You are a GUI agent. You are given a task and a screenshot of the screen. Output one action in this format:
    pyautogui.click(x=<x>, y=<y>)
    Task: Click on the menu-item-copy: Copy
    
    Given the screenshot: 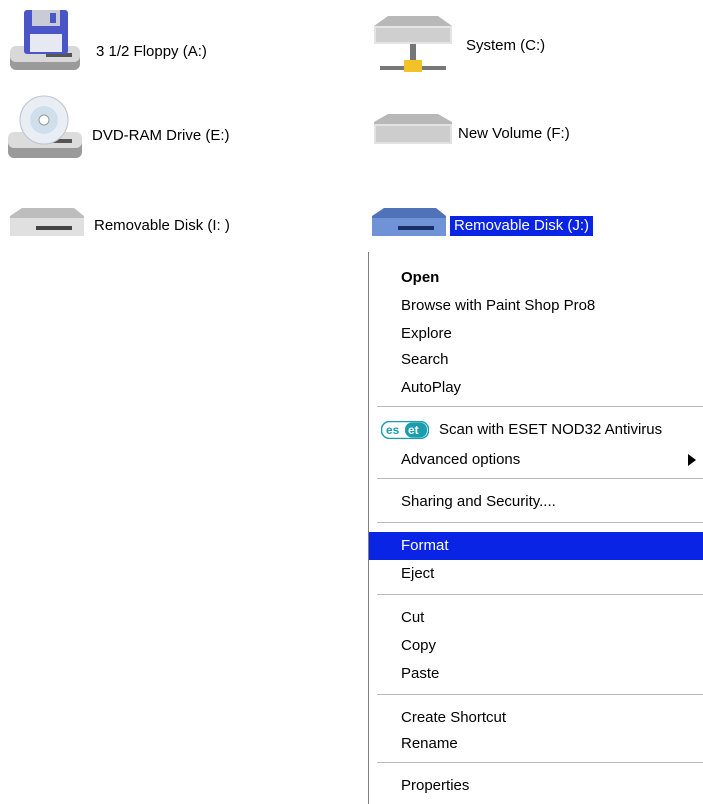 What is the action you would take?
    pyautogui.click(x=536, y=646)
    